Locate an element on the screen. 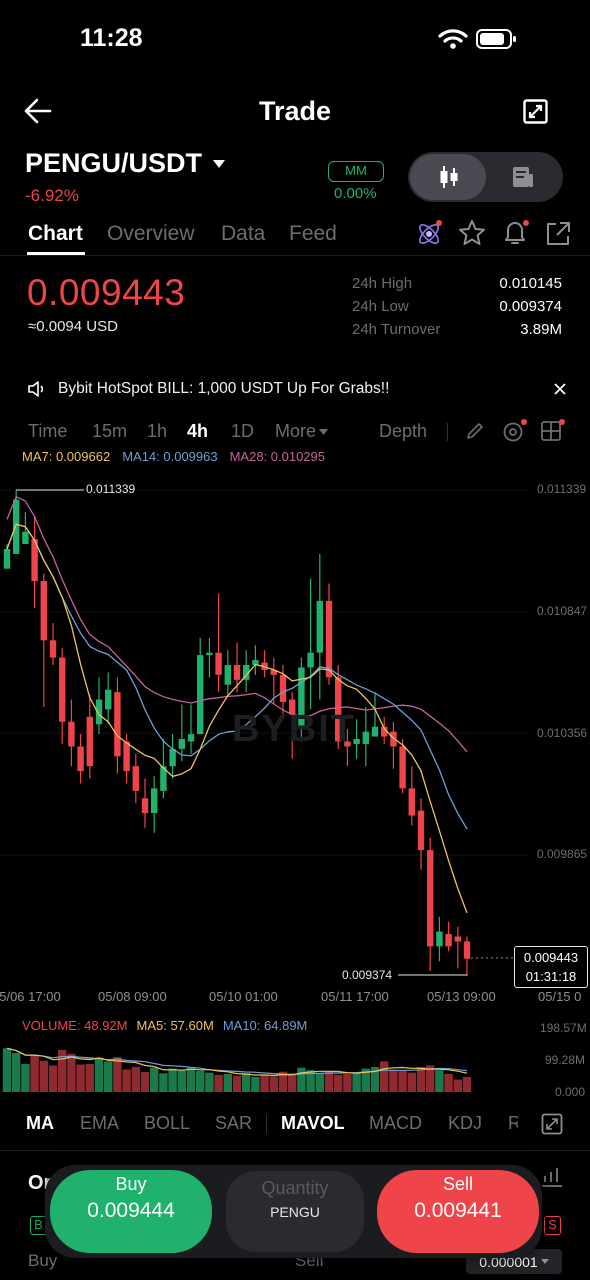 Image resolution: width=590 pixels, height=1280 pixels. sell-button-label: Sell is located at coordinates (457, 1184).